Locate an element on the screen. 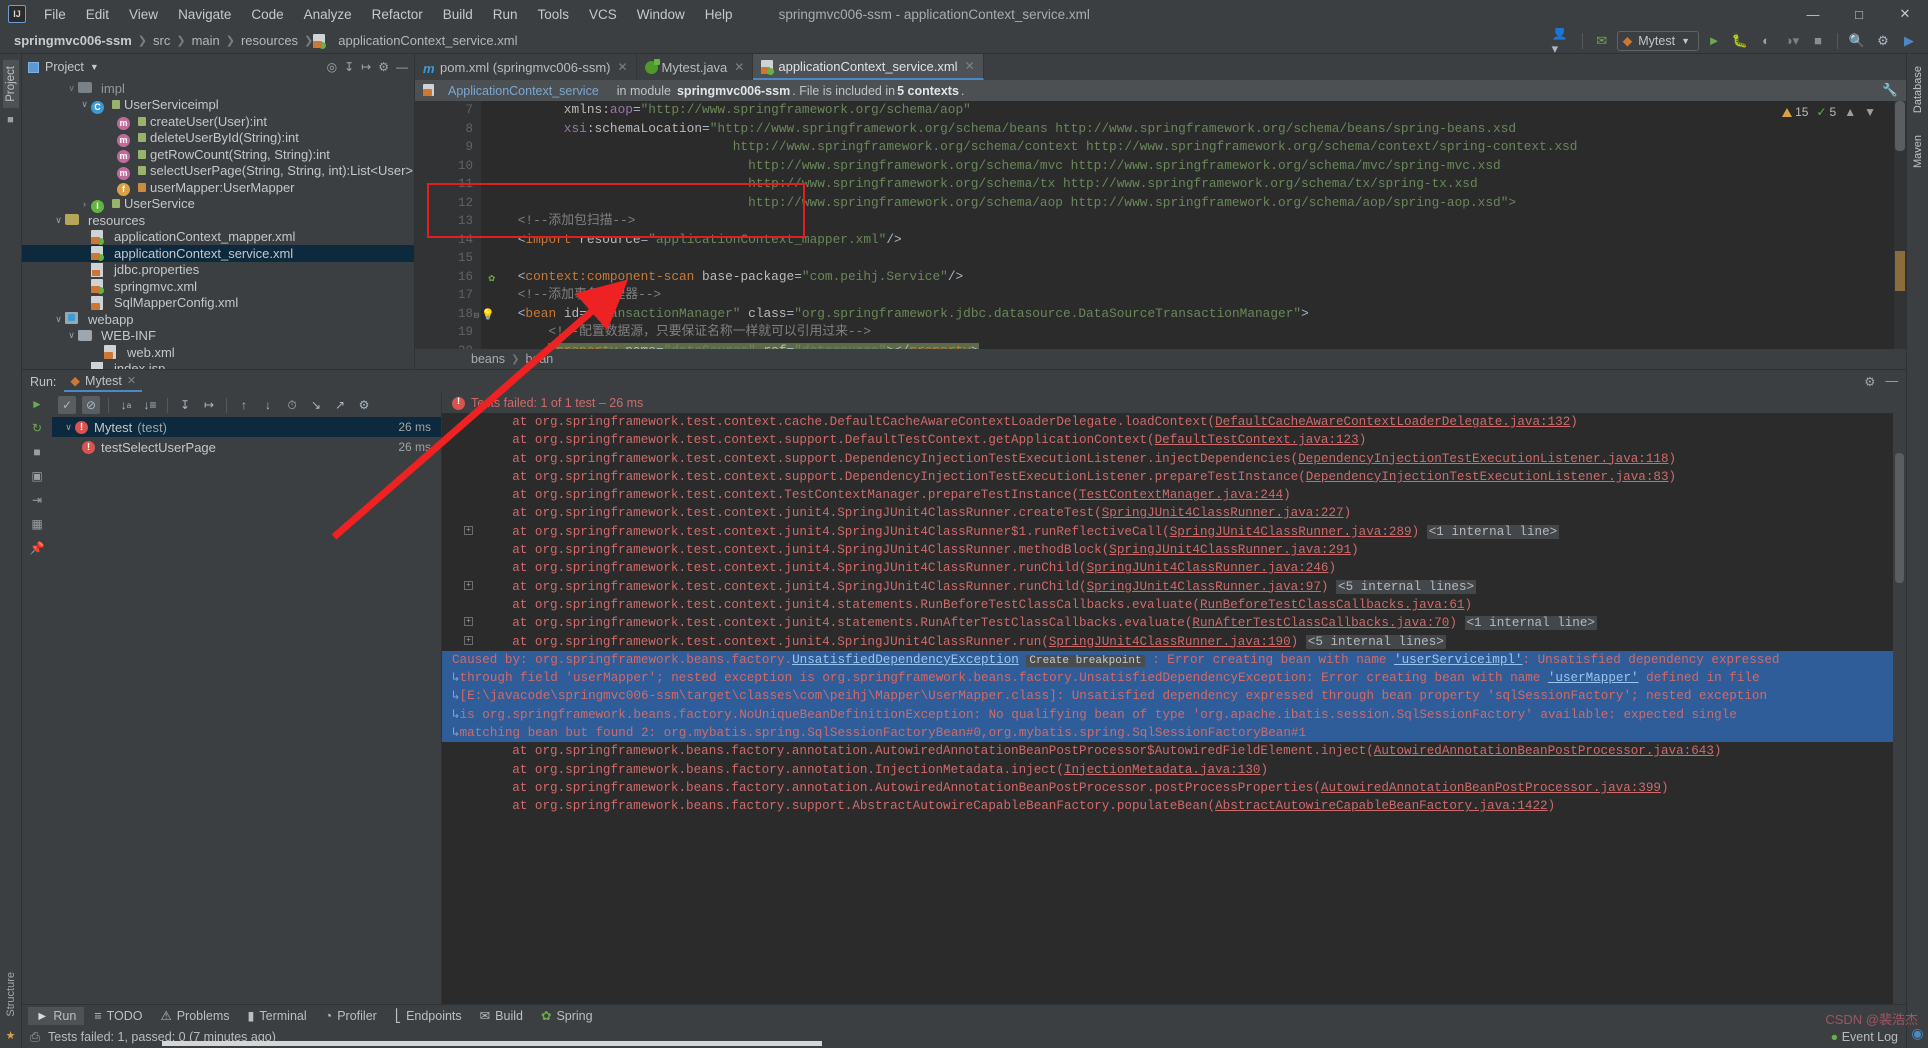  stacktrace-link: SpringJUnit4ClassRunner.java:291 is located at coordinates (1230, 550).